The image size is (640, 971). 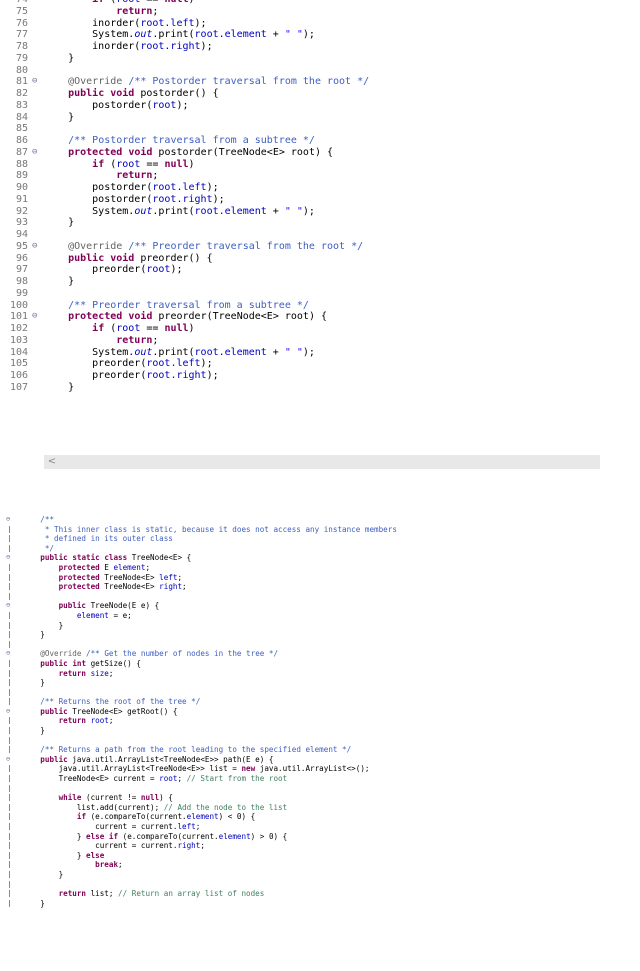 I want to click on code-token: root.left, so click(x=173, y=364).